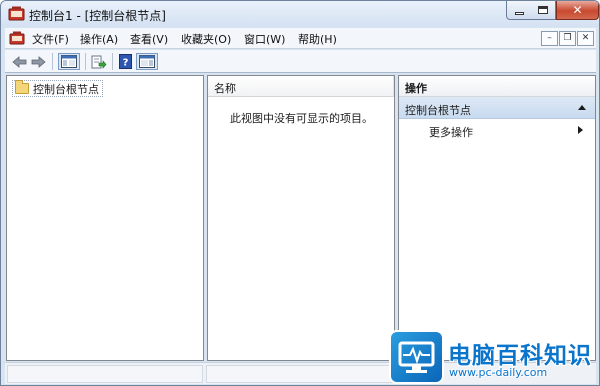 This screenshot has width=600, height=386. I want to click on watermark-title: 电脑百科知识, so click(520, 356).